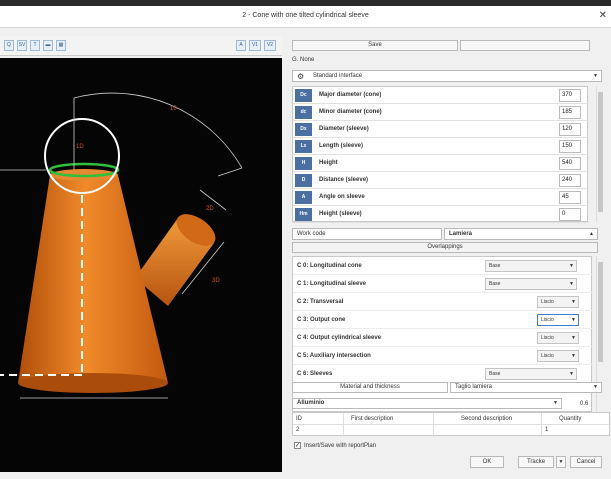 The width and height of the screenshot is (611, 479). What do you see at coordinates (445, 247) in the screenshot?
I see `overlappings-header: Overlappings` at bounding box center [445, 247].